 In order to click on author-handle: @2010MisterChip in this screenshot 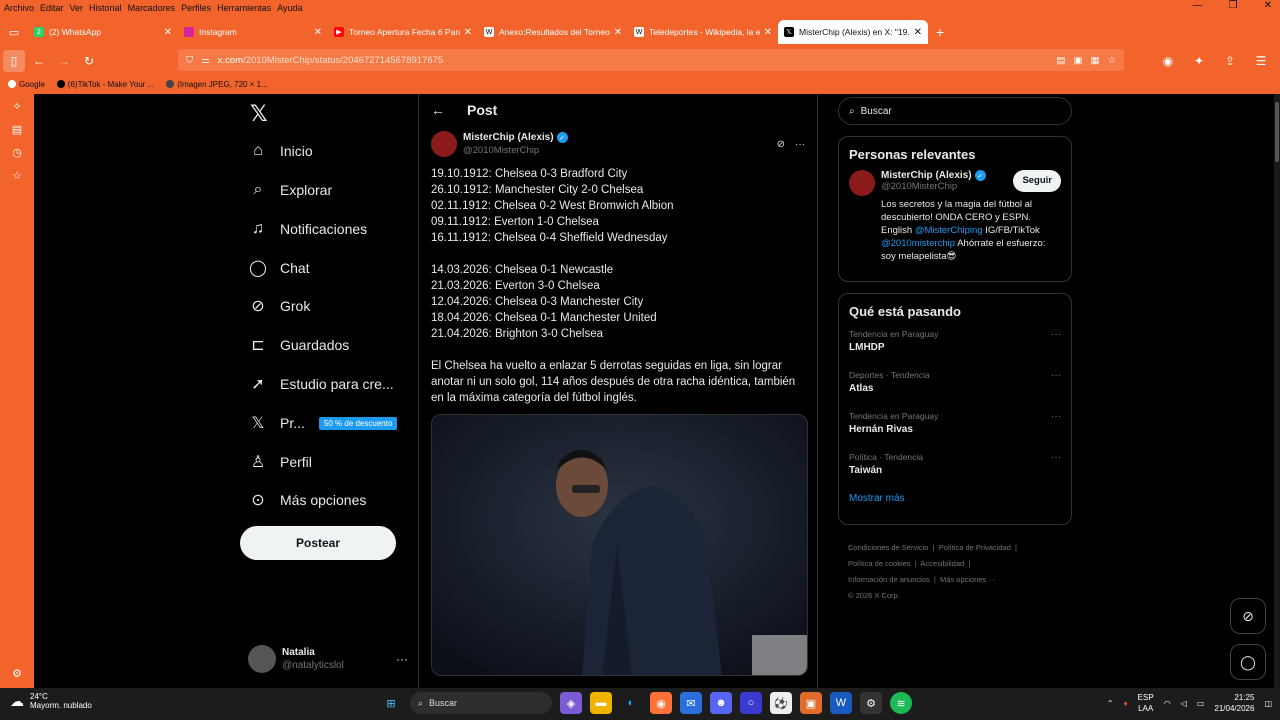, I will do `click(515, 150)`.